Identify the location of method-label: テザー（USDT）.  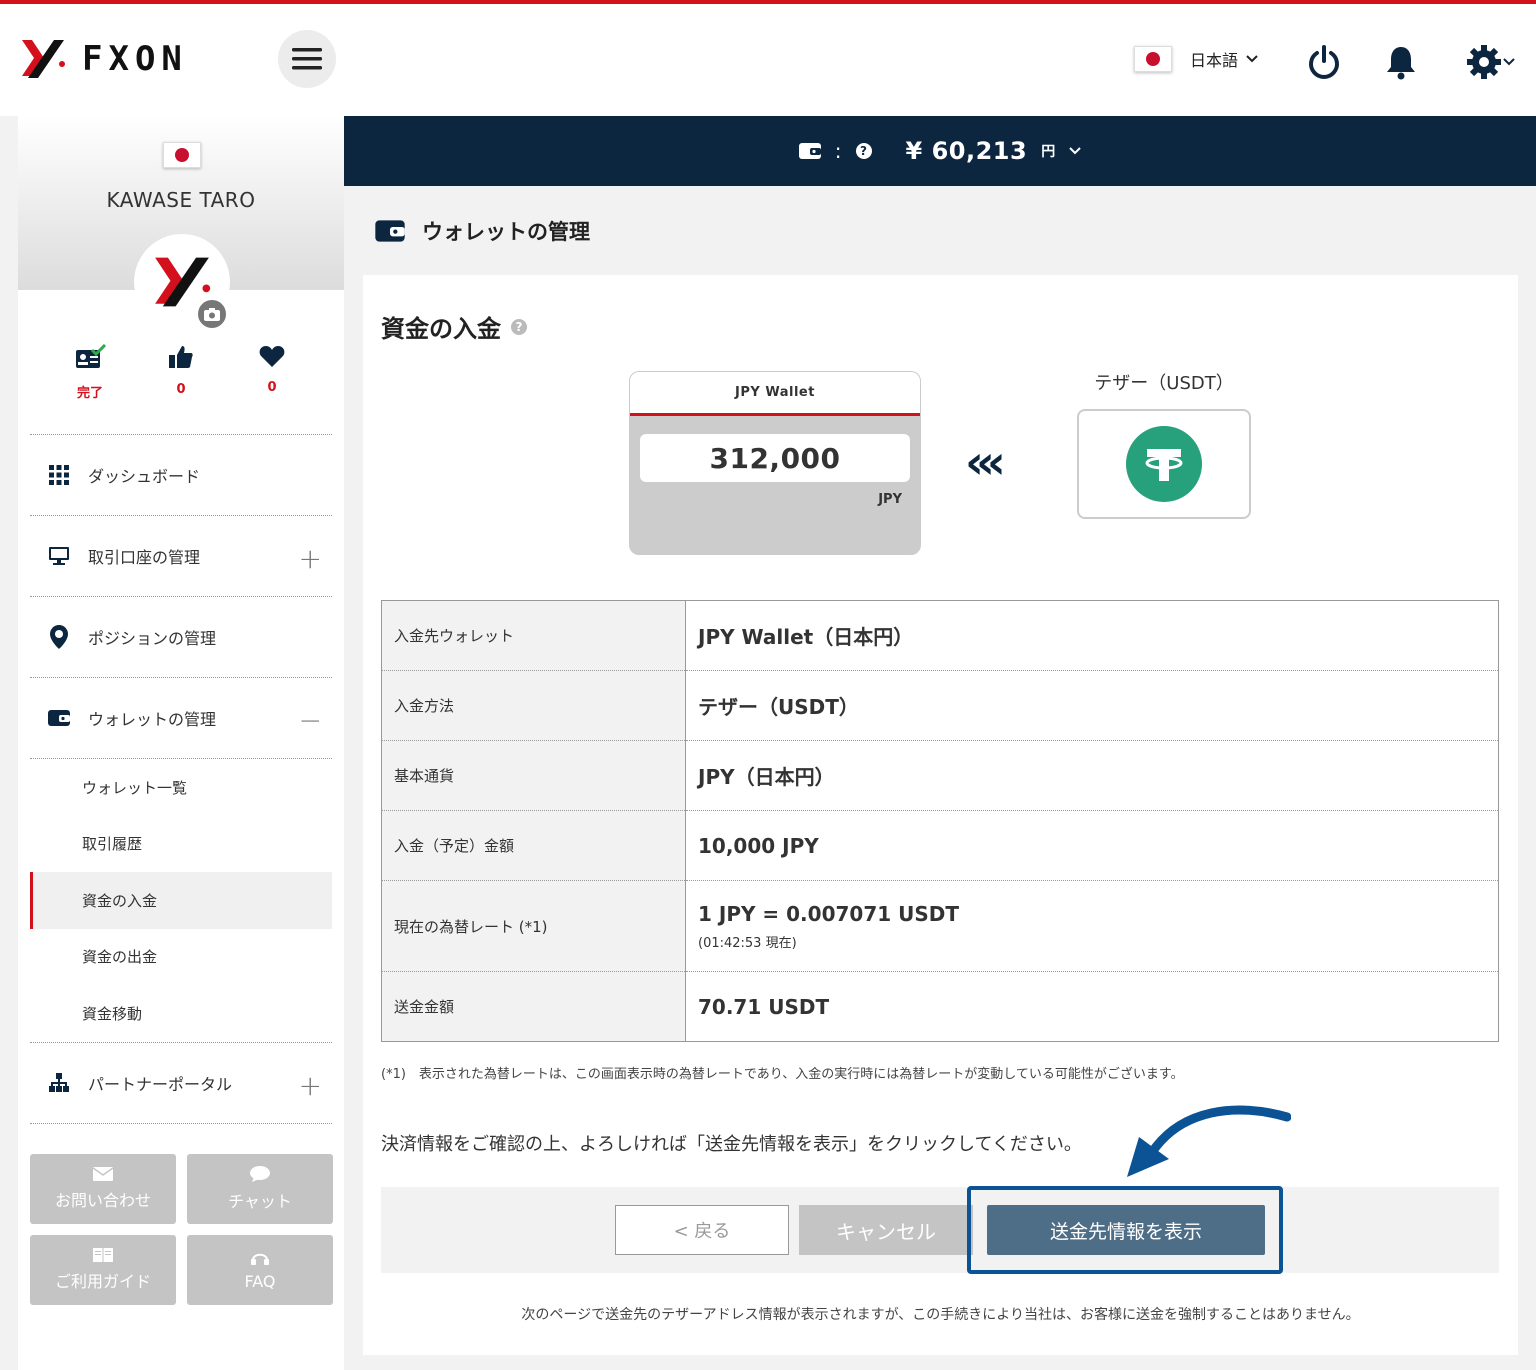
(1164, 383).